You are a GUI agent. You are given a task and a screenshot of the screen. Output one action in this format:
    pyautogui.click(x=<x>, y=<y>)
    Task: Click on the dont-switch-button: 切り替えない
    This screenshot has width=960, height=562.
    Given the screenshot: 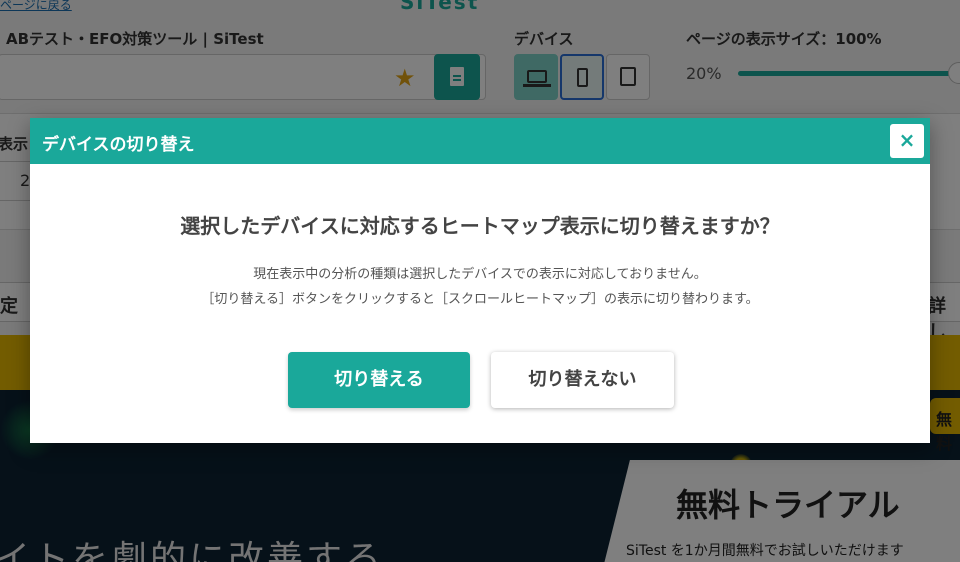 What is the action you would take?
    pyautogui.click(x=582, y=380)
    